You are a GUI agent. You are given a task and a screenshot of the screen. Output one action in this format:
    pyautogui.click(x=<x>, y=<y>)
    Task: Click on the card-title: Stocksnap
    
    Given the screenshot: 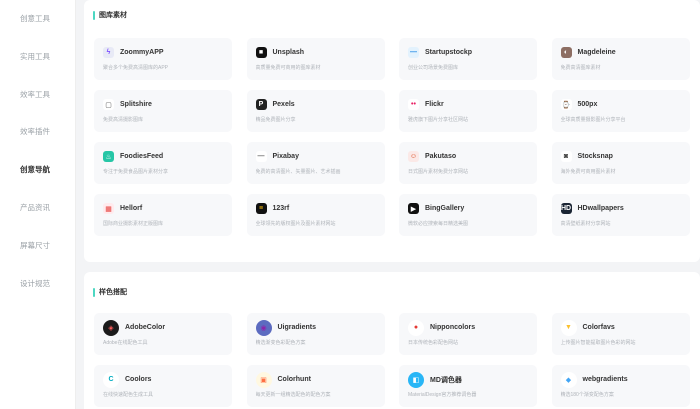 What is the action you would take?
    pyautogui.click(x=595, y=156)
    